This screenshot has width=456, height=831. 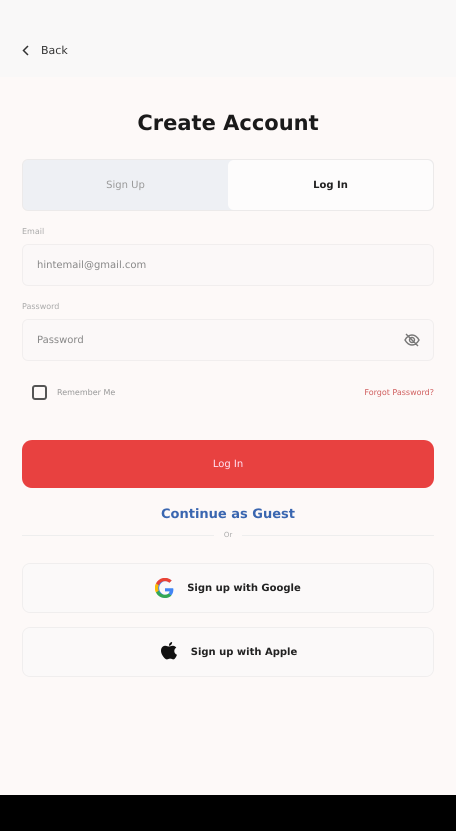 I want to click on email-field: hintemail@gmail.com, so click(x=228, y=265).